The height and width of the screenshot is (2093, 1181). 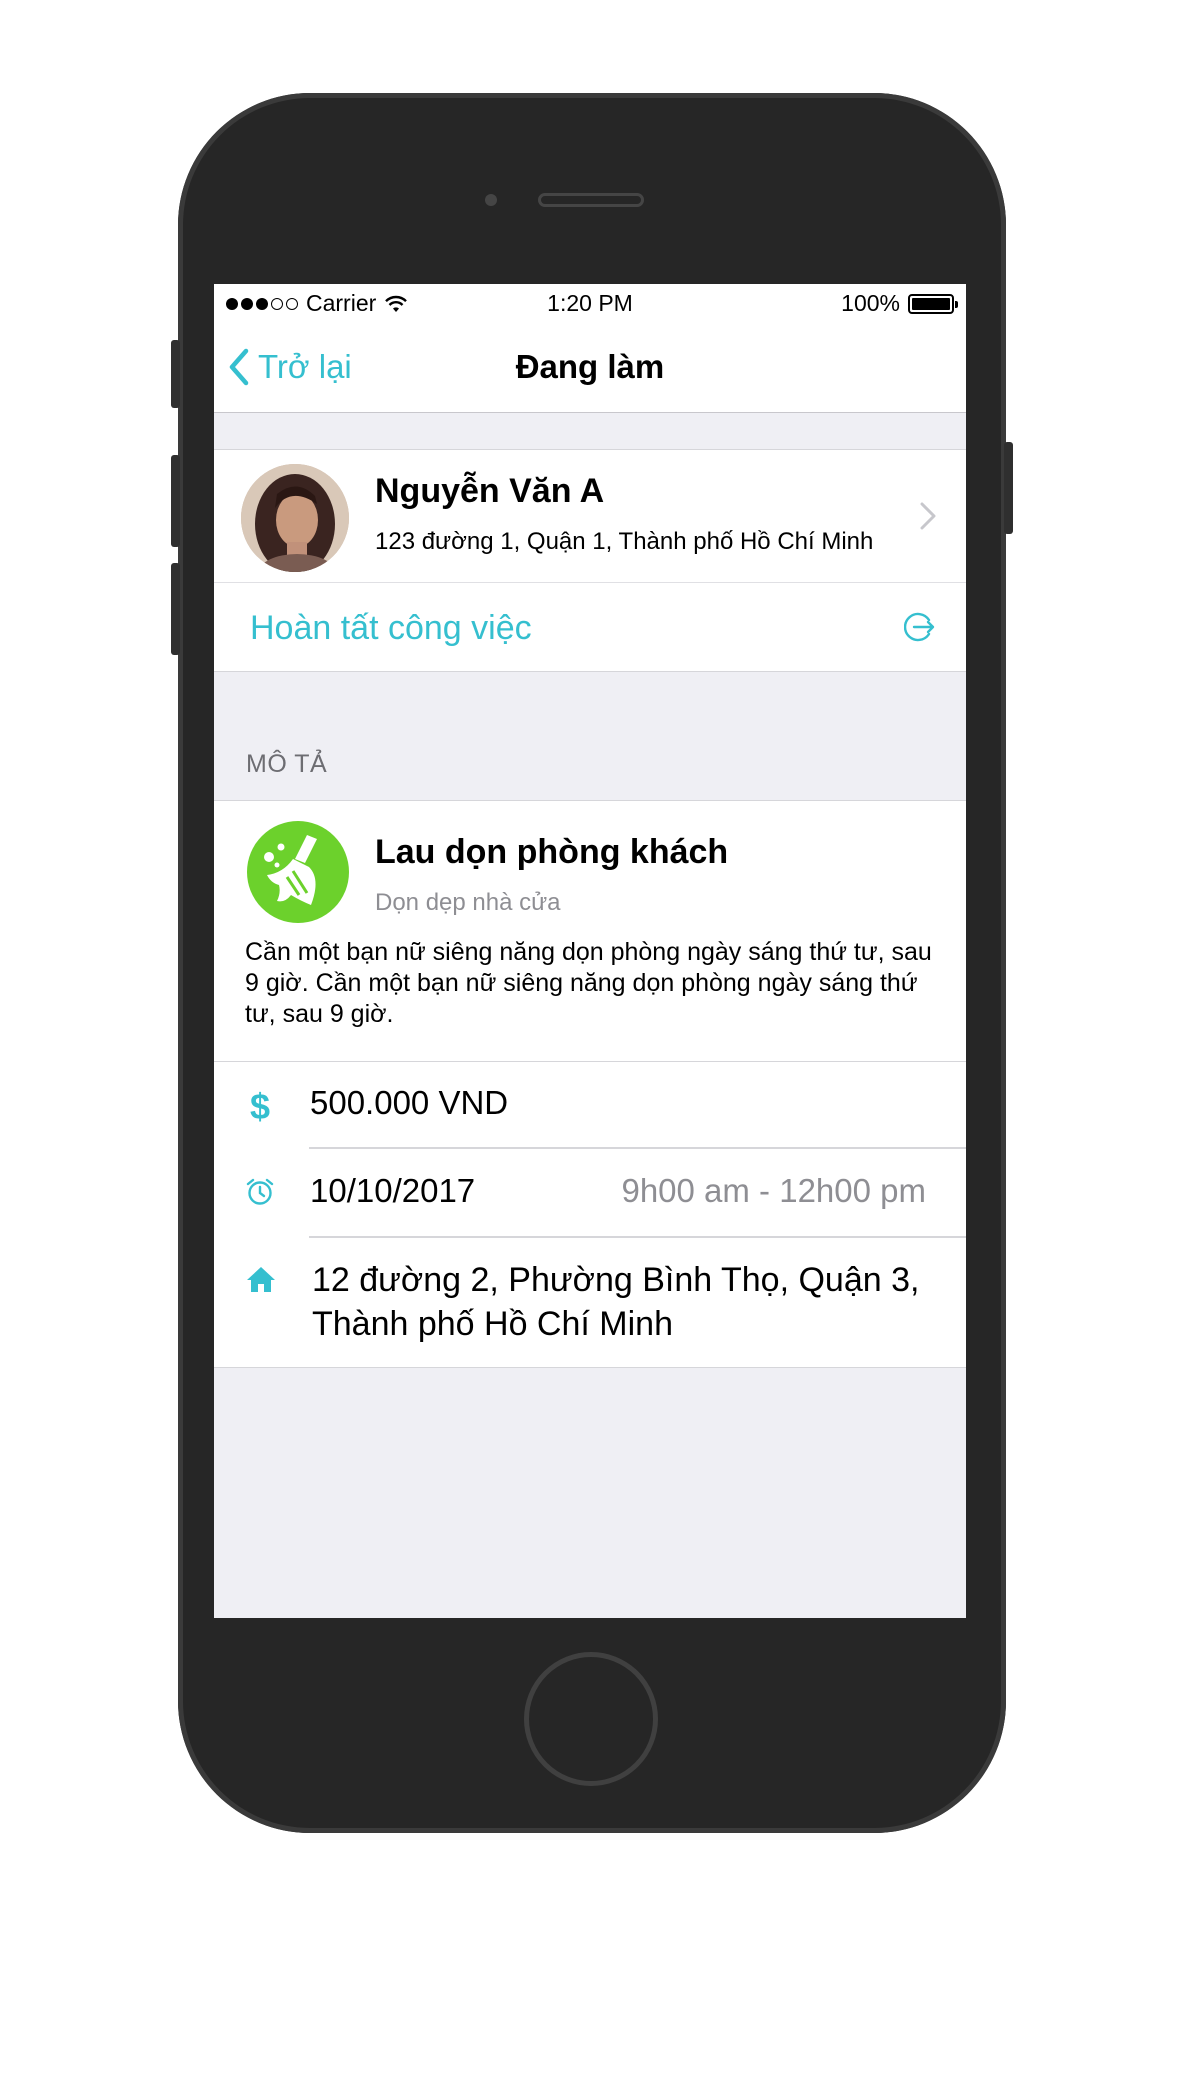 What do you see at coordinates (928, 516) in the screenshot?
I see `disclosure-chevron-icon` at bounding box center [928, 516].